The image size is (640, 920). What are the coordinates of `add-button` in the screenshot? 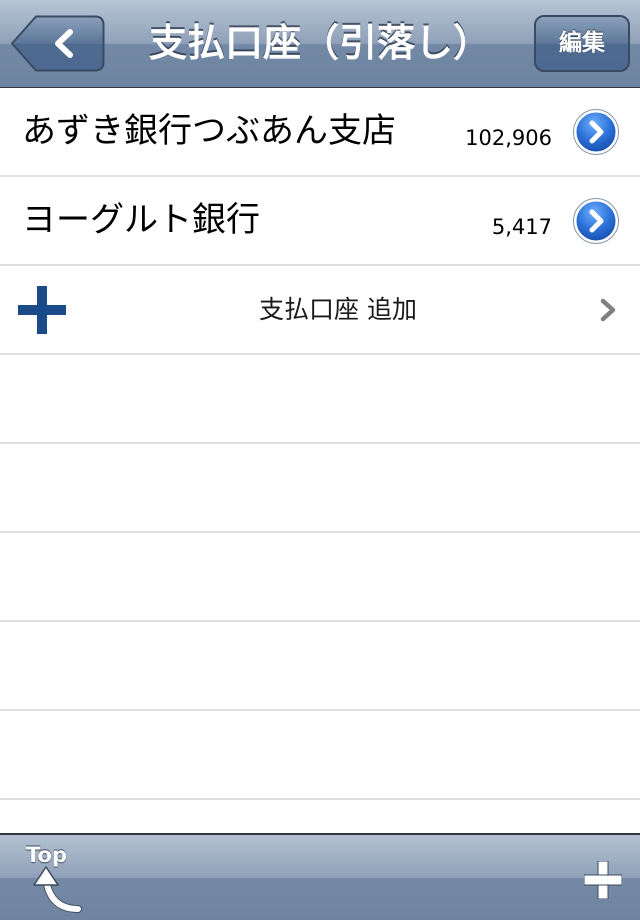 It's located at (603, 880).